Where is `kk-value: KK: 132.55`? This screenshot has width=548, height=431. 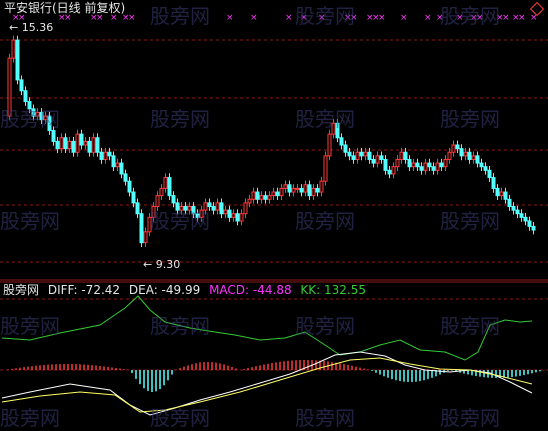
kk-value: KK: 132.55 is located at coordinates (333, 290).